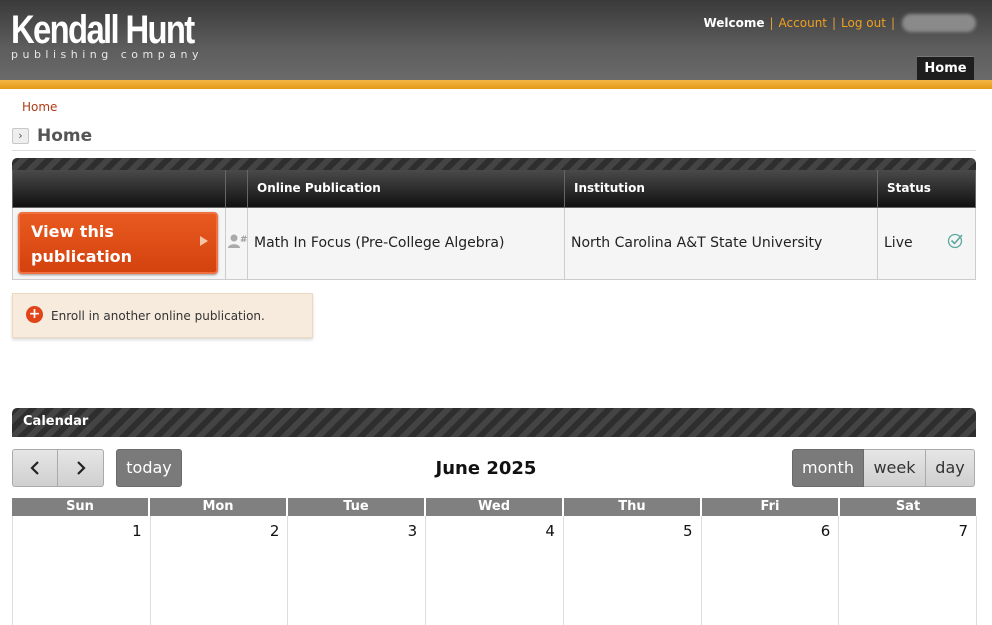  I want to click on dow-fri: Fri, so click(771, 507).